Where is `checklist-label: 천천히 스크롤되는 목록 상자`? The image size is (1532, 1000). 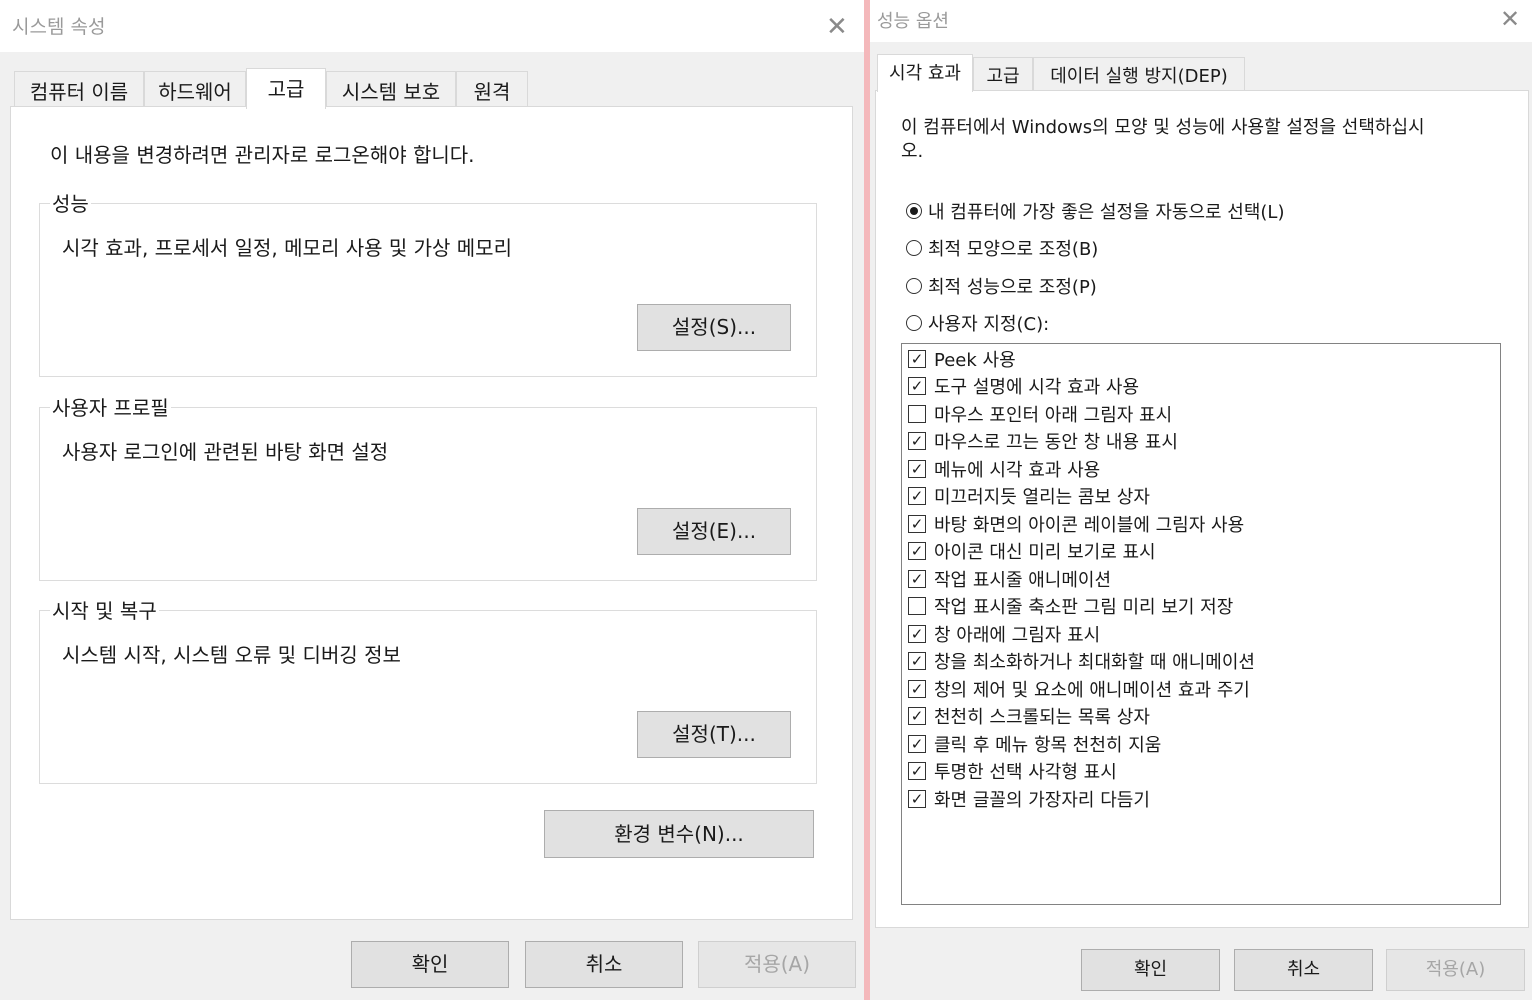
checklist-label: 천천히 스크롤되는 목록 상자 is located at coordinates (1042, 717).